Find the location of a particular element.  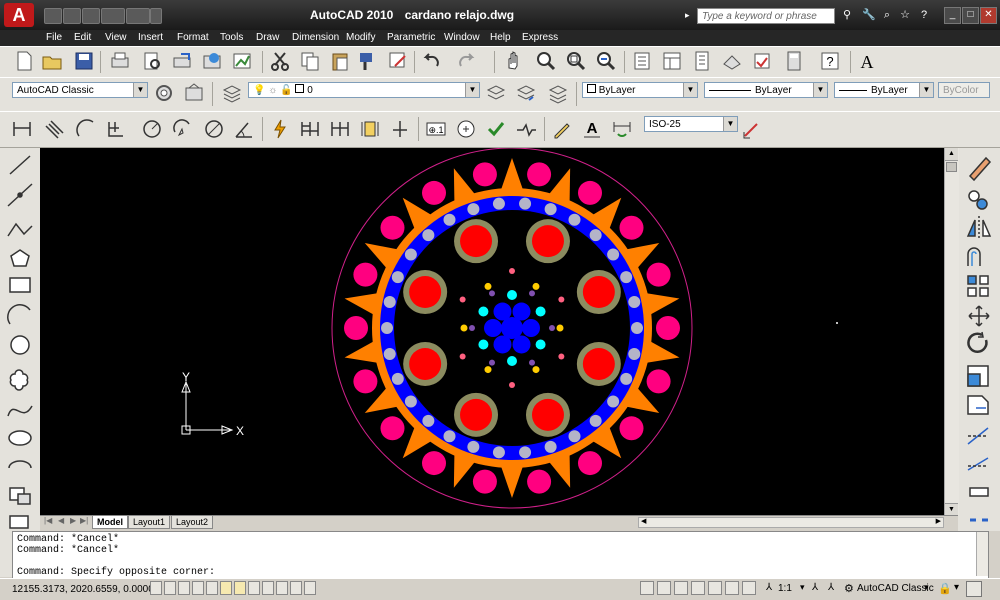

dim-style-select: ISO-25 ▼ is located at coordinates (691, 124).